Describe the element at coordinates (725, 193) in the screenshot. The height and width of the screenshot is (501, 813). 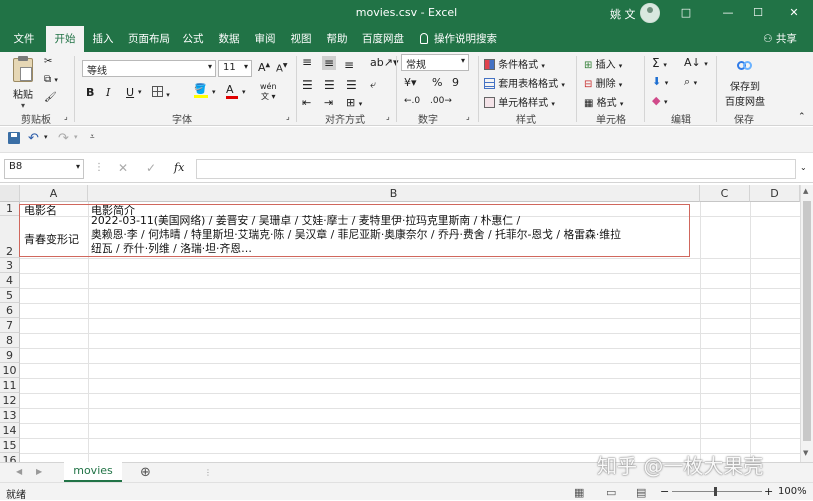
I see `column-header-c: C` at that location.